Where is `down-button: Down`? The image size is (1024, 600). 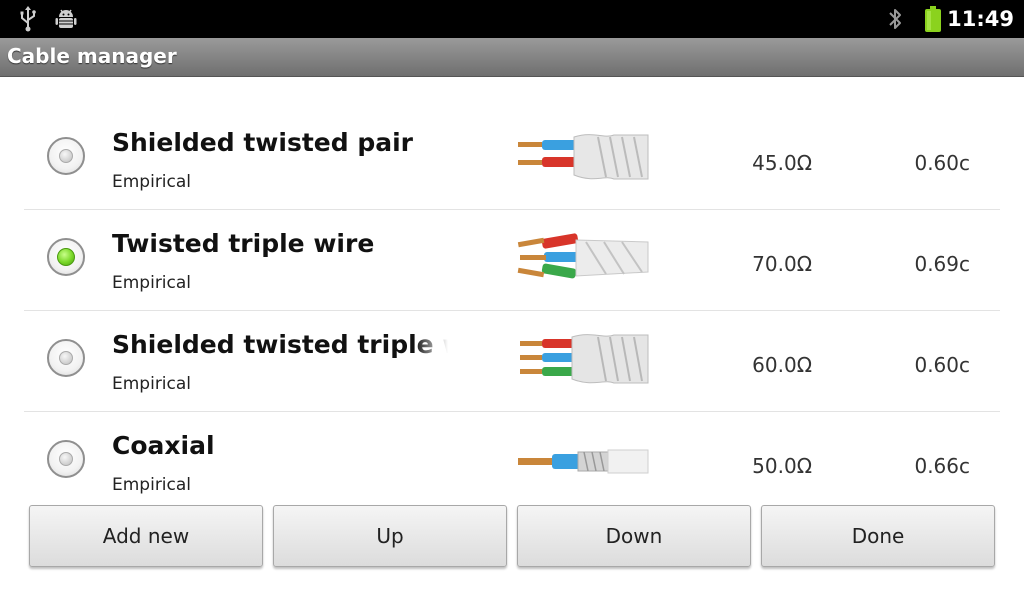
down-button: Down is located at coordinates (634, 536).